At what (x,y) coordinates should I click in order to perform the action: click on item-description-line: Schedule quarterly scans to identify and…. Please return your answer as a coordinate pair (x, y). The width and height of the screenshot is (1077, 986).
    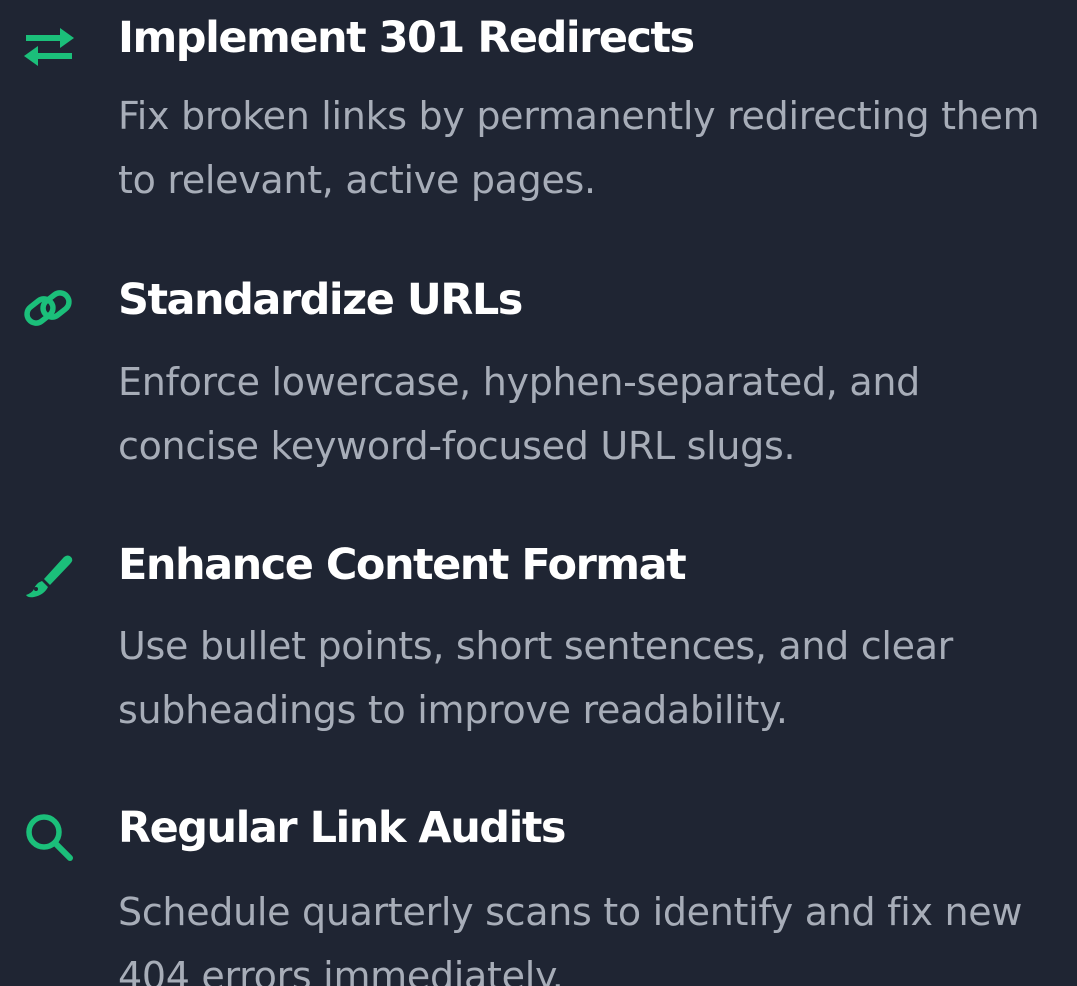
    Looking at the image, I should click on (570, 912).